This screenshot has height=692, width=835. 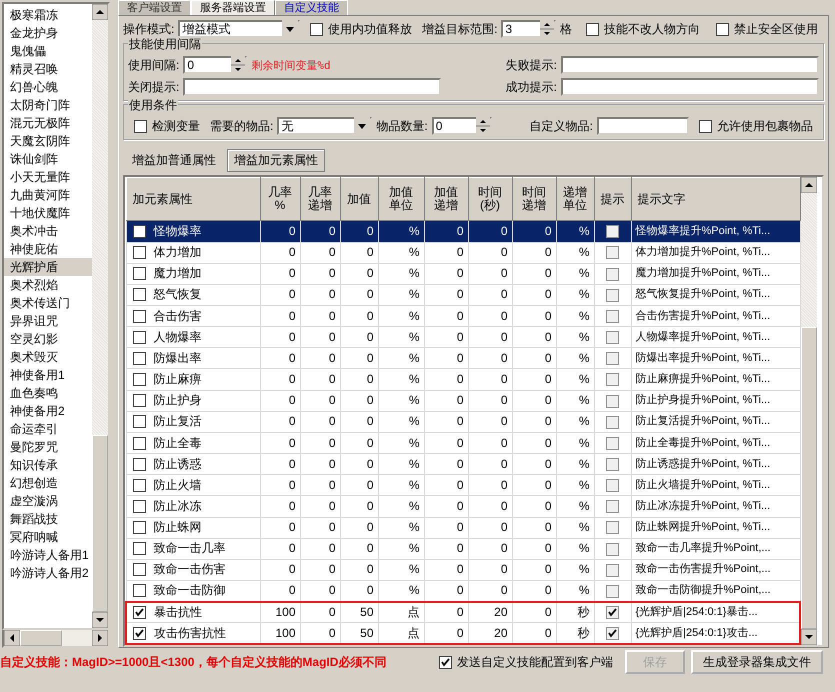 I want to click on list-item: 极寒霜冻, so click(x=48, y=15).